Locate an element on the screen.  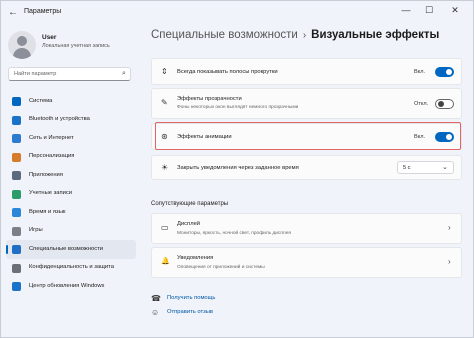
sidebar-item-label: Приложения is located at coordinates (46, 174).